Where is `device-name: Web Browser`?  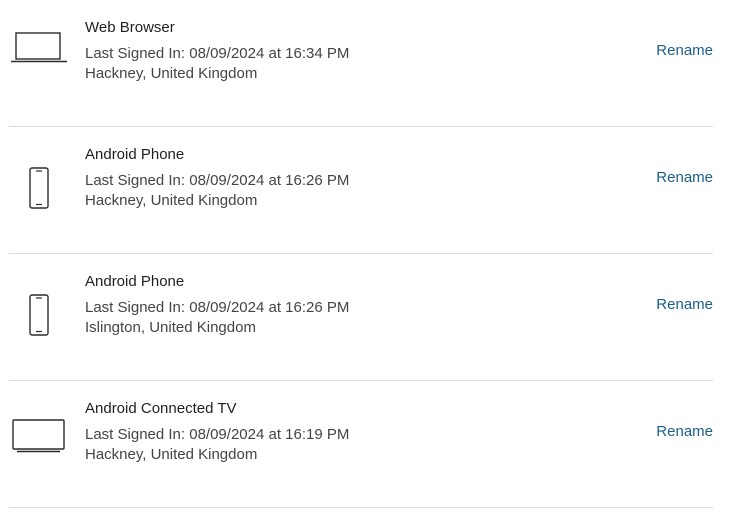 device-name: Web Browser is located at coordinates (130, 27).